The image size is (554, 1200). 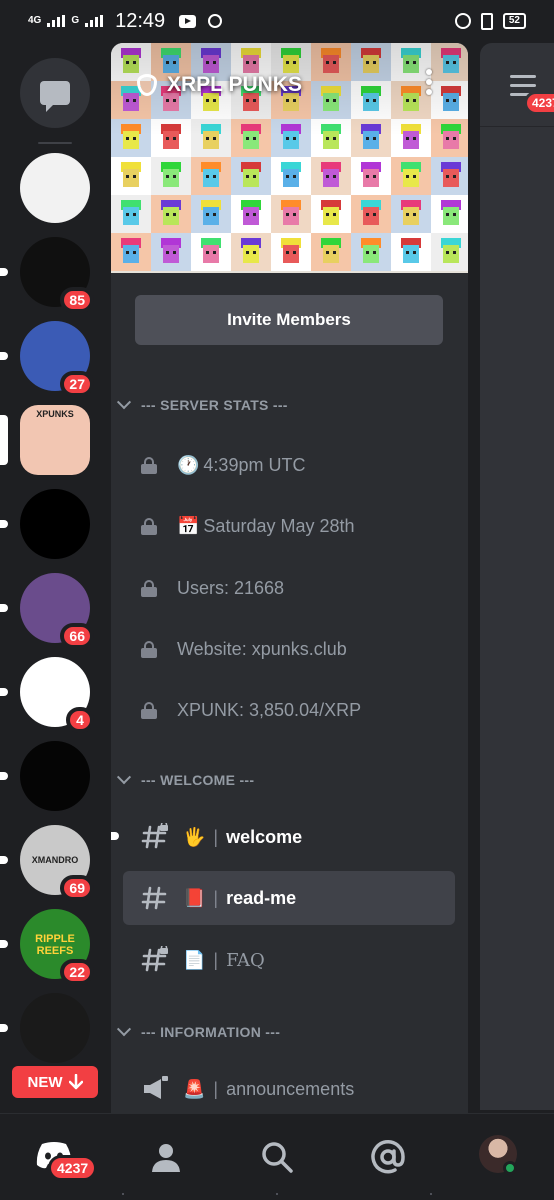 What do you see at coordinates (140, 20) in the screenshot?
I see `clock: 12:49` at bounding box center [140, 20].